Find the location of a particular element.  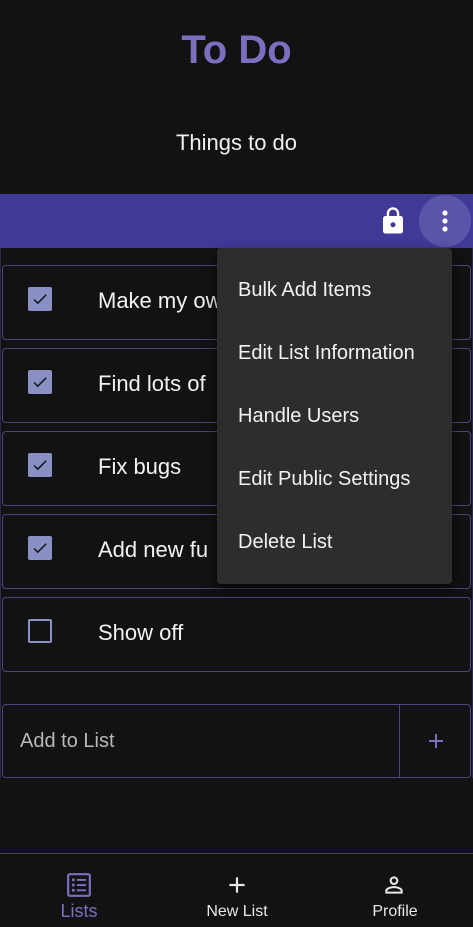

nav-label: Profile is located at coordinates (395, 911).